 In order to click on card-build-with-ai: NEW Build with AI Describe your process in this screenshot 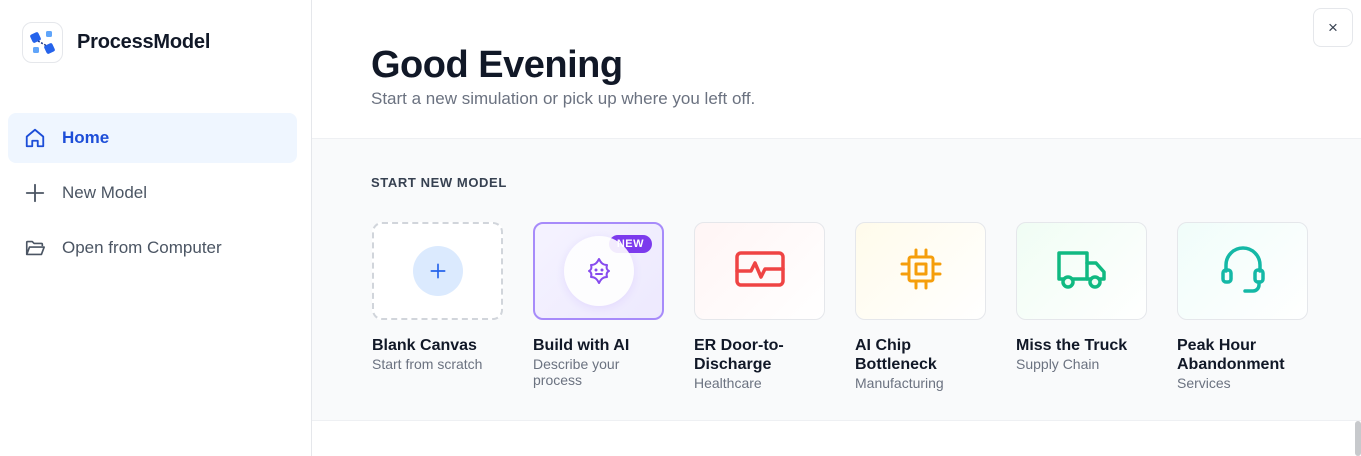, I will do `click(598, 306)`.